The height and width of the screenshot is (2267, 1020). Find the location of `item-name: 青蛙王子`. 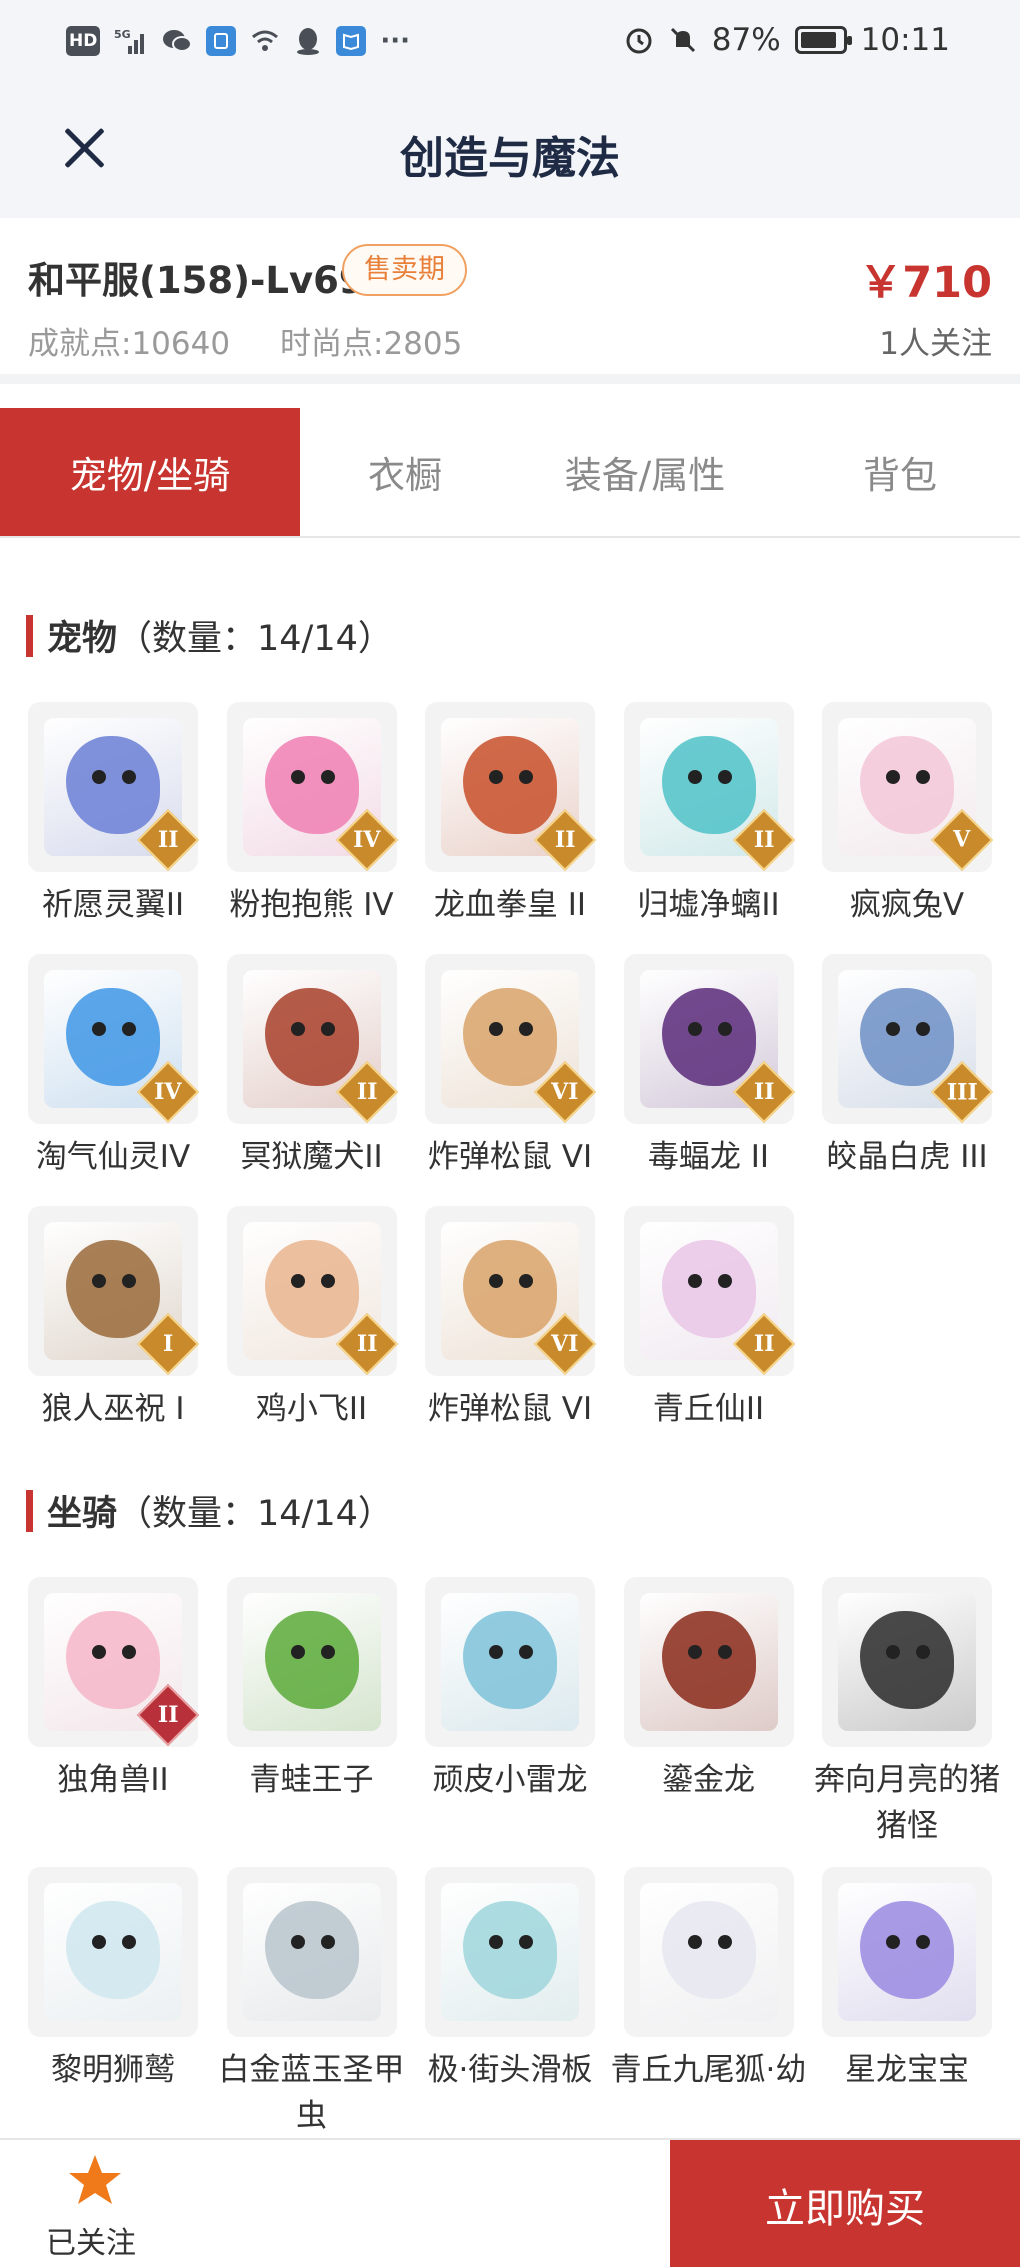

item-name: 青蛙王子 is located at coordinates (311, 1780).